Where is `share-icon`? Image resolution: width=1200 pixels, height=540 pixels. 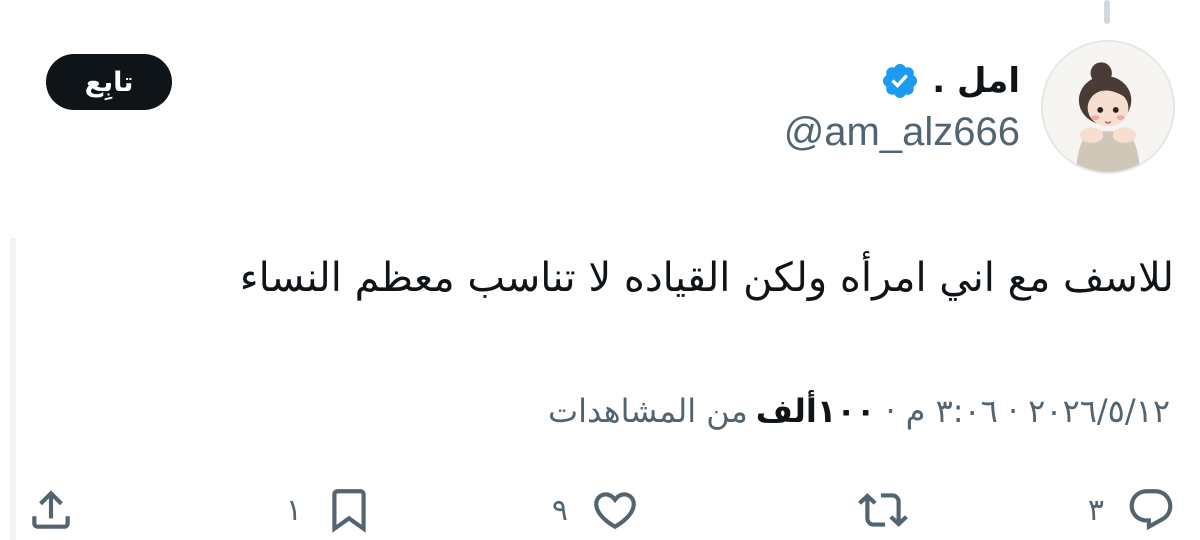
share-icon is located at coordinates (51, 510).